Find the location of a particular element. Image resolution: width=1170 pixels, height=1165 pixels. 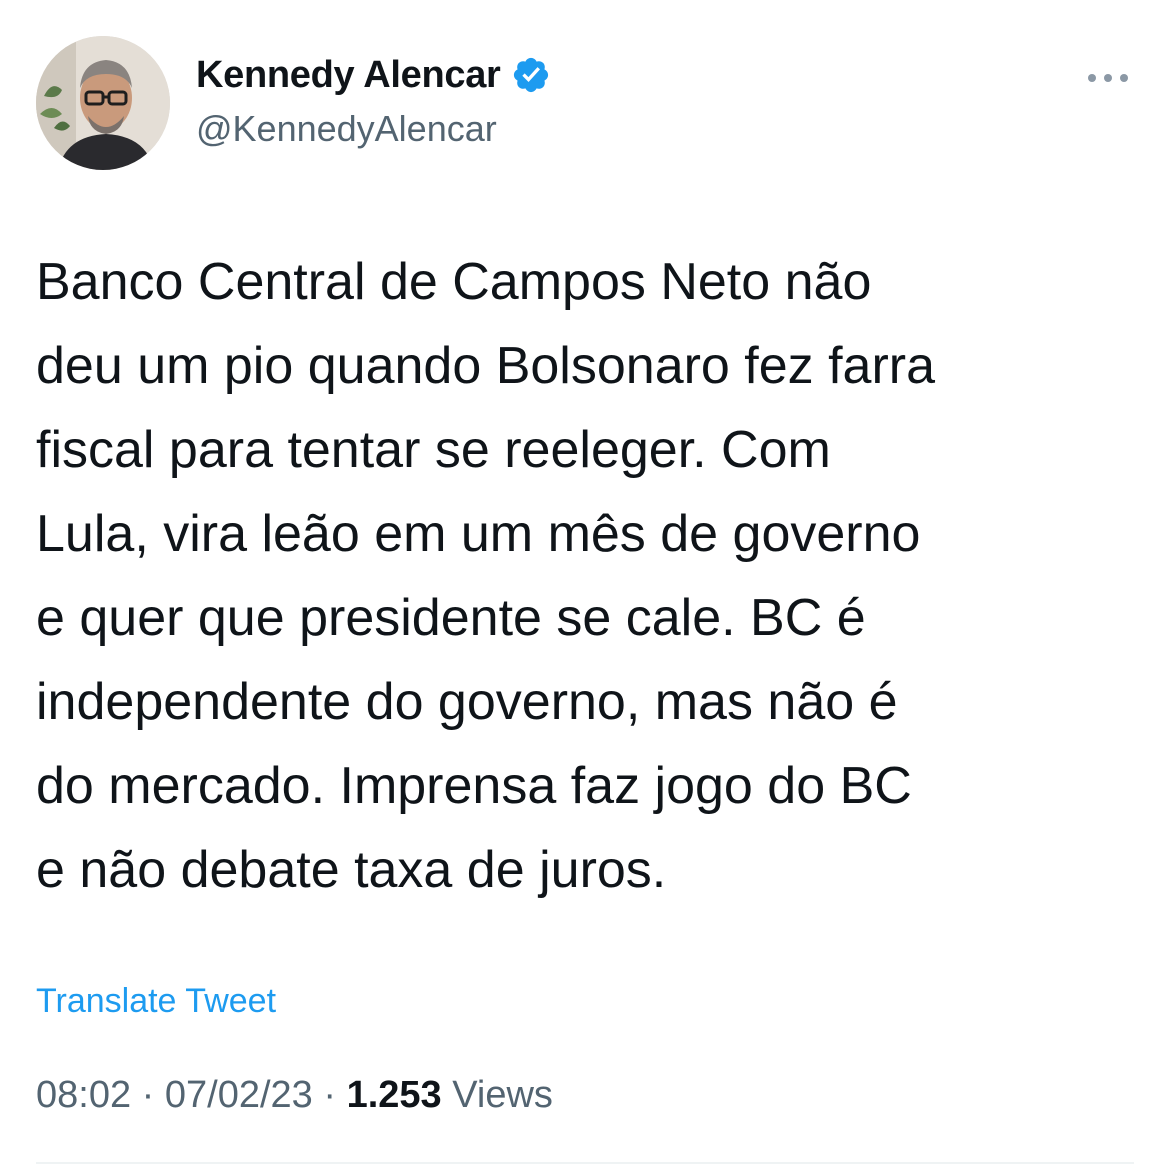

tweet-text-line: independente do governo, mas não é is located at coordinates (467, 702).